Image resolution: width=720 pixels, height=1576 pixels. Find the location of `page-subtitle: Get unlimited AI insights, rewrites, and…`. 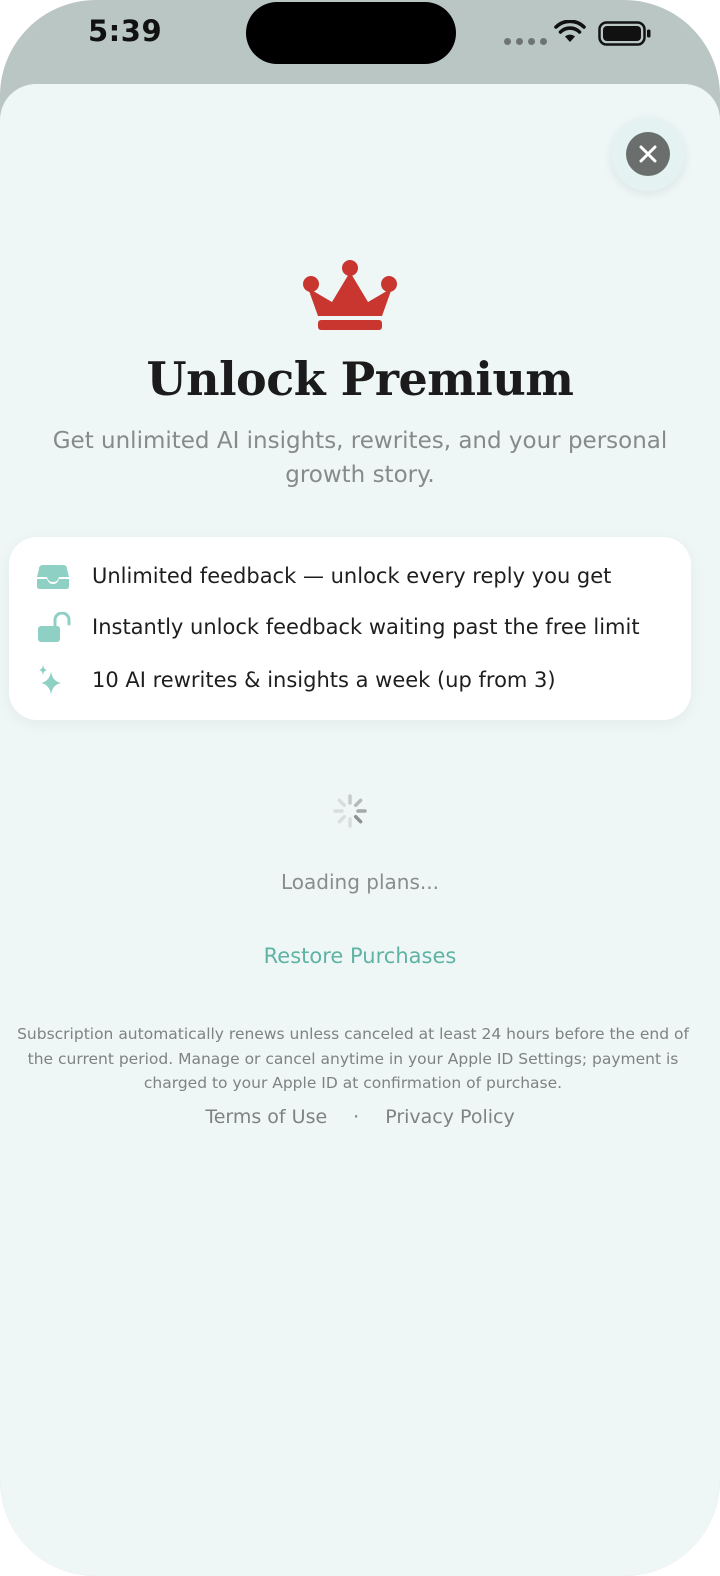

page-subtitle: Get unlimited AI insights, rewrites, and… is located at coordinates (360, 458).